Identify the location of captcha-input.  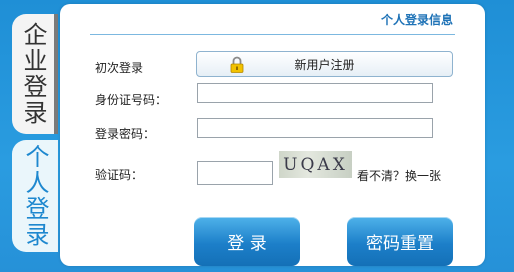
(235, 173).